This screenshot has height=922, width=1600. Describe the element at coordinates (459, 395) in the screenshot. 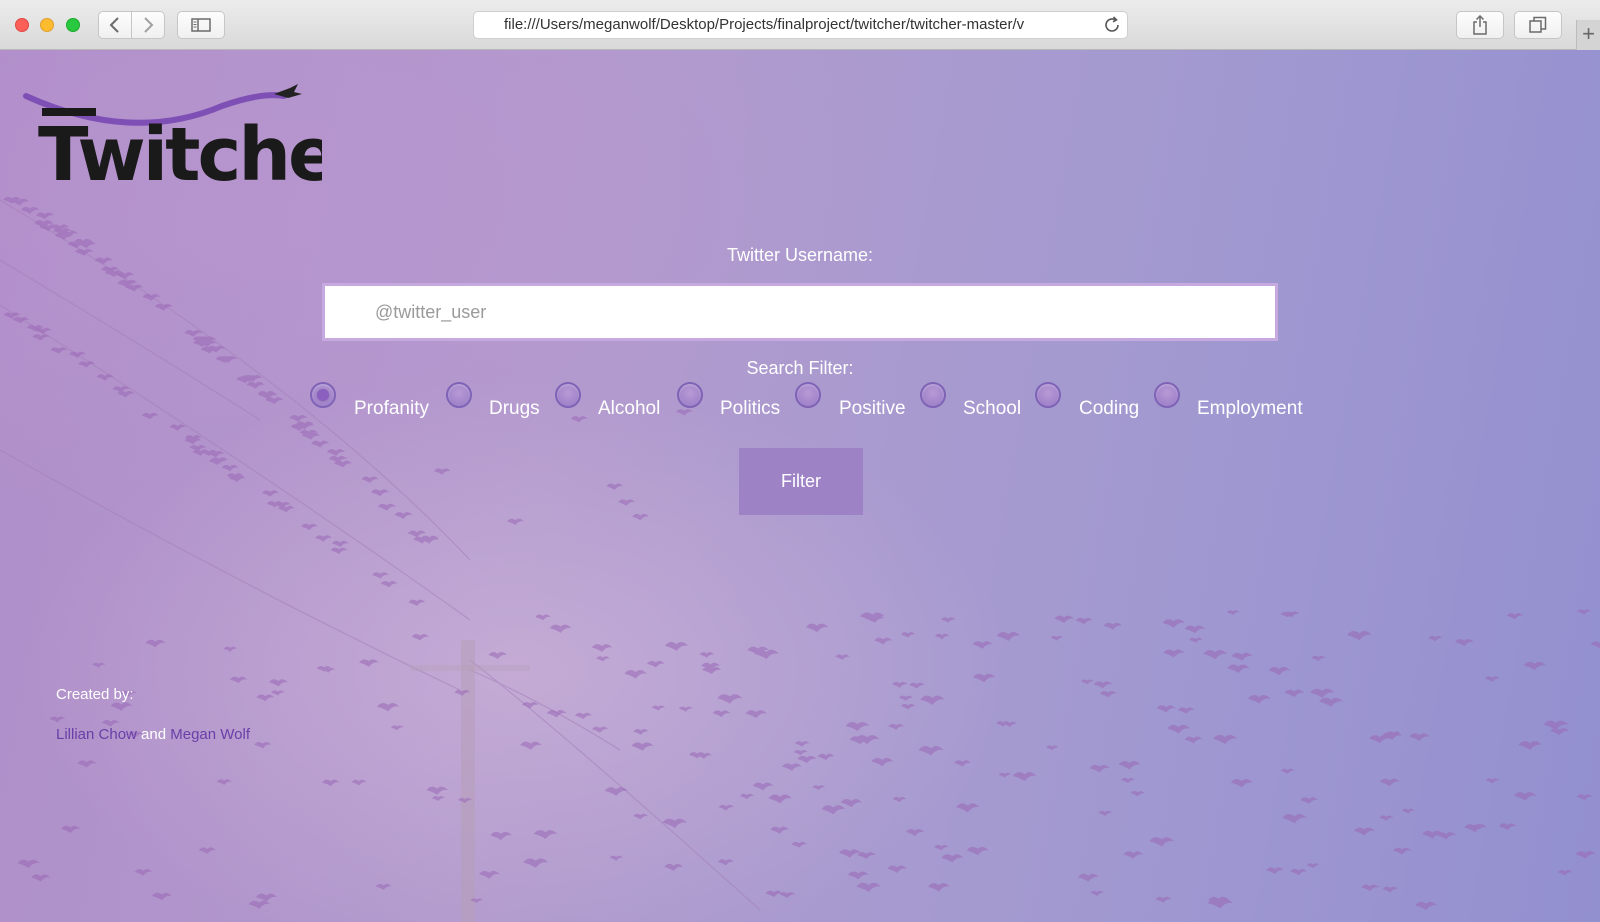

I see `radio-drugs` at that location.